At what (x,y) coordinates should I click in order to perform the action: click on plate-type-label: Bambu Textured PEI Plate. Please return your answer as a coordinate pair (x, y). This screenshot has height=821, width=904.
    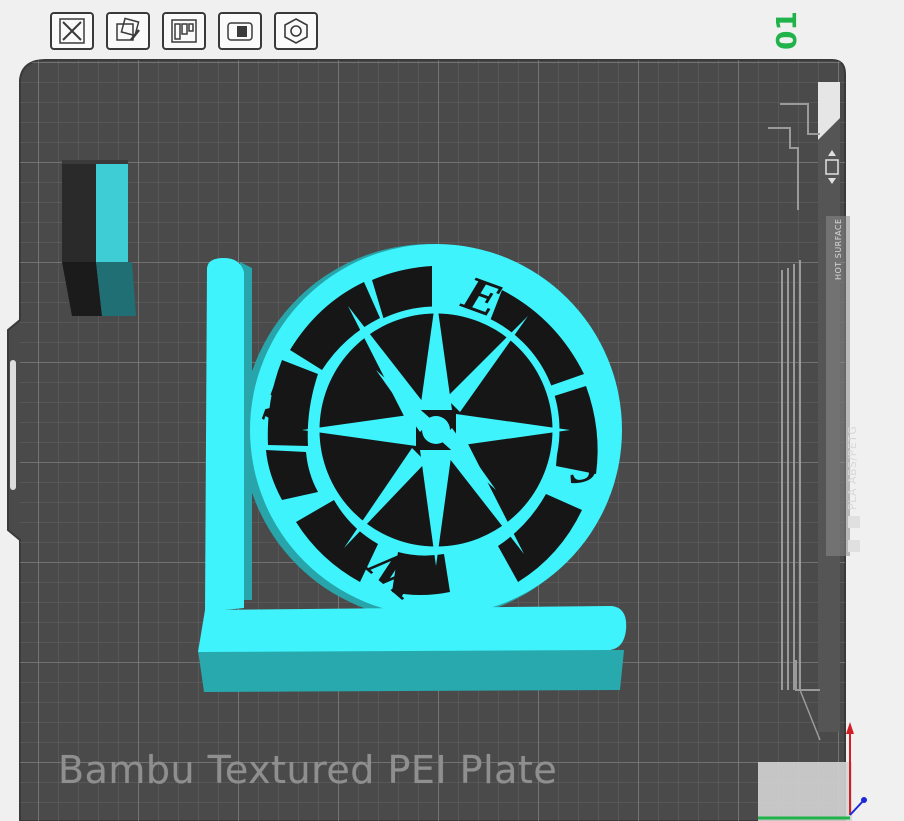
    Looking at the image, I should click on (308, 770).